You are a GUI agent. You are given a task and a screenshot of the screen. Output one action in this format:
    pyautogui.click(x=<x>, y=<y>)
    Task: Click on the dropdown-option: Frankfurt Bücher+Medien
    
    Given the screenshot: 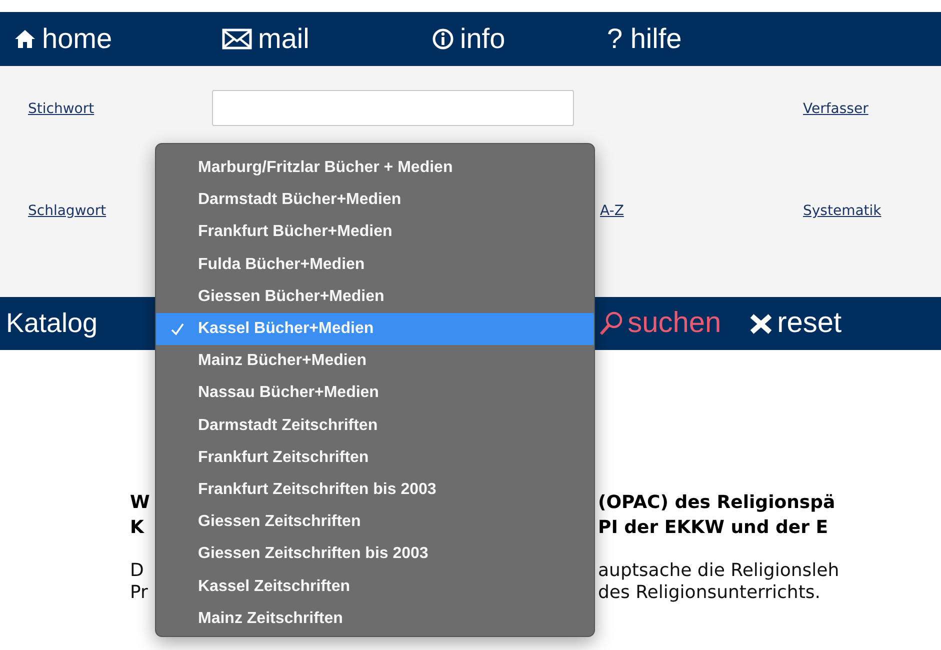 What is the action you would take?
    pyautogui.click(x=375, y=232)
    